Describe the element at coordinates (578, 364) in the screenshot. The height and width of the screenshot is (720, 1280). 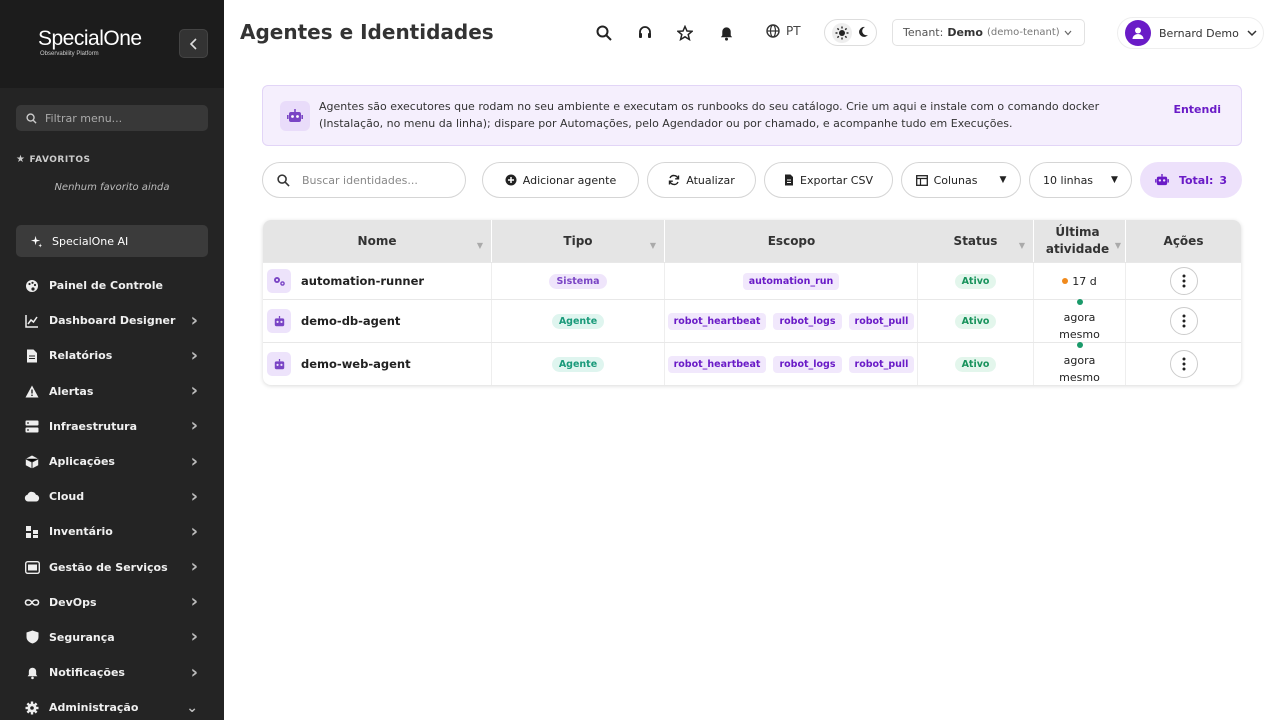
I see `cell-type: Agente` at that location.